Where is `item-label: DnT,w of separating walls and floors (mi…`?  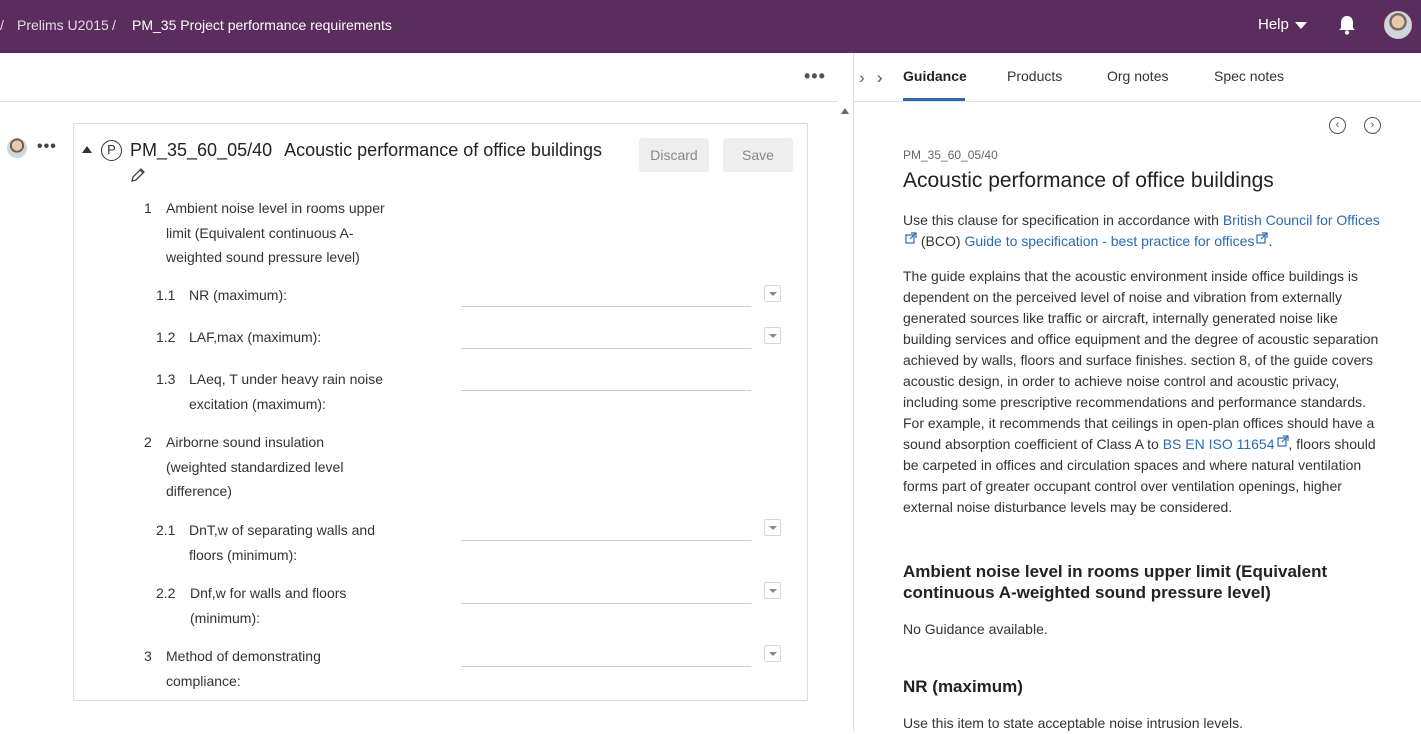
item-label: DnT,w of separating walls and floors (mi… is located at coordinates (282, 542).